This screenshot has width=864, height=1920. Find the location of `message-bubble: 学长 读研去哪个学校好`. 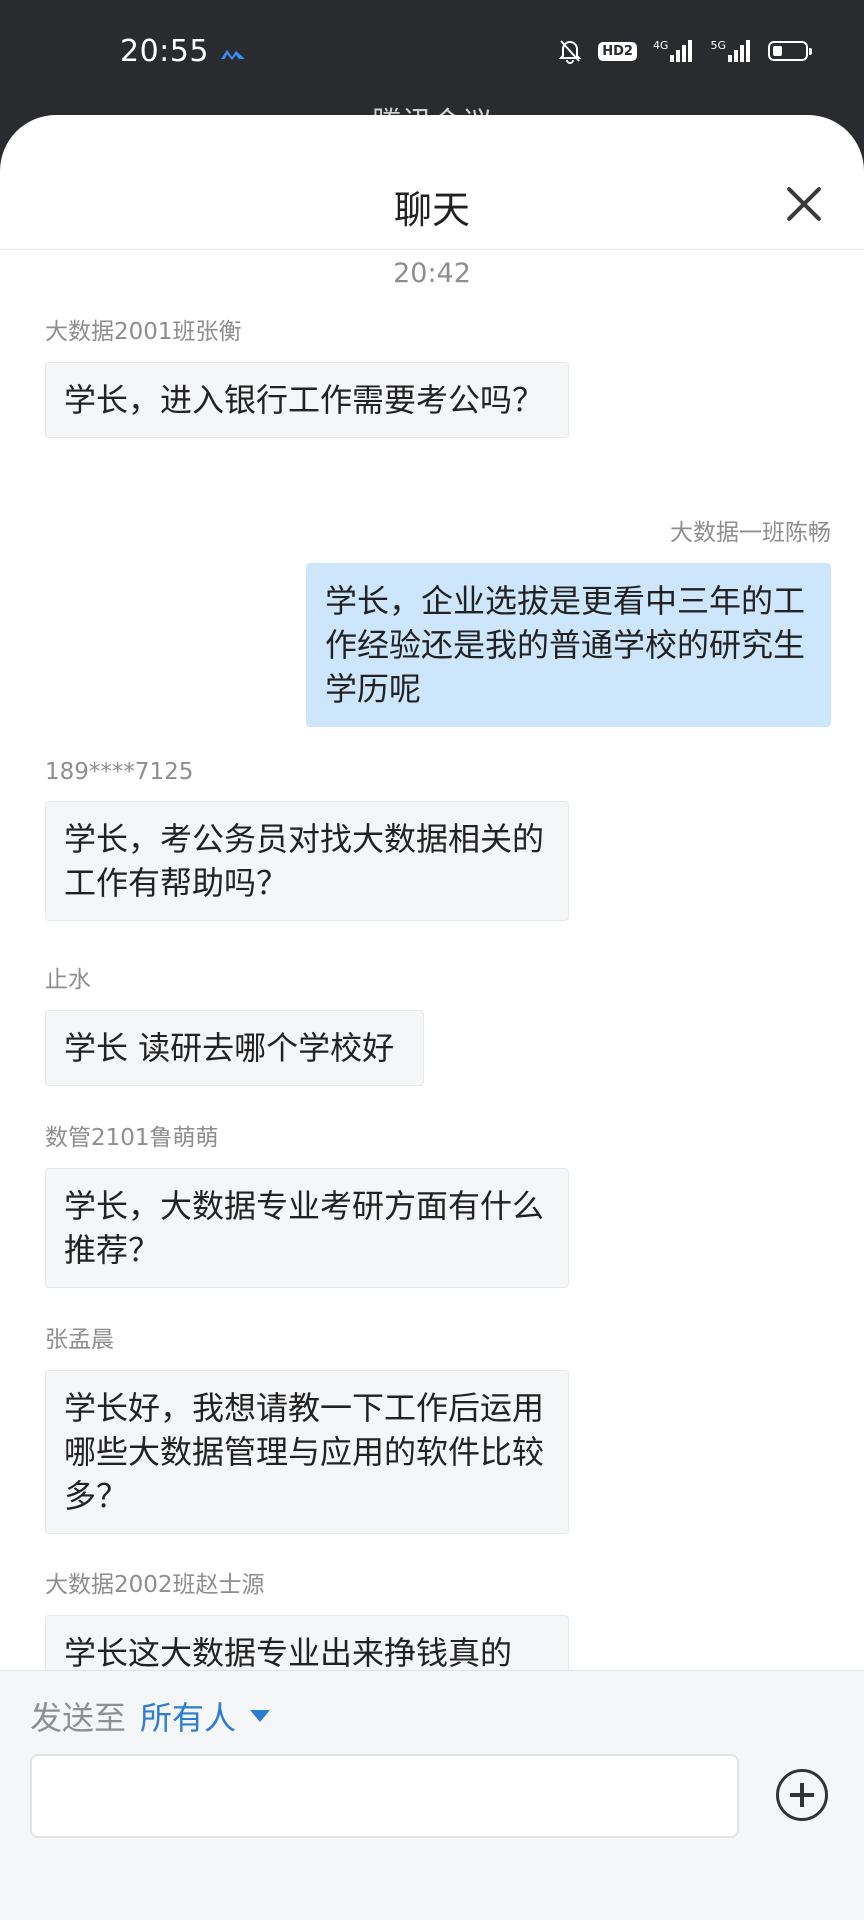

message-bubble: 学长 读研去哪个学校好 is located at coordinates (234, 1048).